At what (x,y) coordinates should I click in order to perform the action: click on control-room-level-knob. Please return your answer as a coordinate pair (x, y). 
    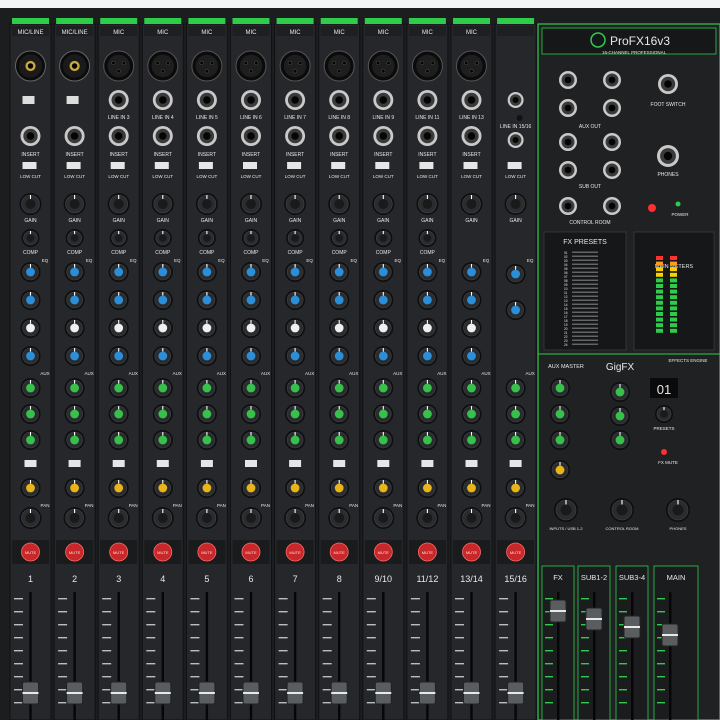
    Looking at the image, I should click on (622, 510).